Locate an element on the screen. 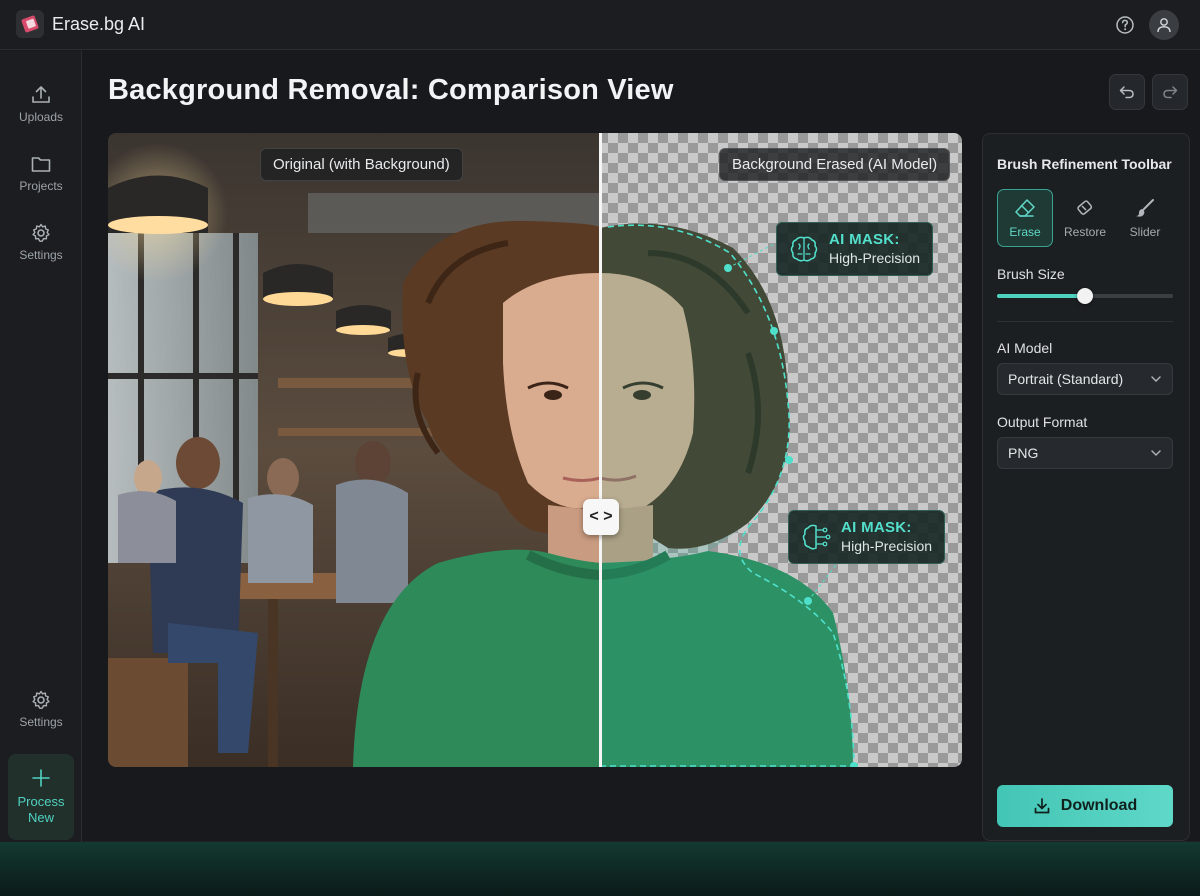 This screenshot has width=1200, height=896. eraser-icon is located at coordinates (1025, 208).